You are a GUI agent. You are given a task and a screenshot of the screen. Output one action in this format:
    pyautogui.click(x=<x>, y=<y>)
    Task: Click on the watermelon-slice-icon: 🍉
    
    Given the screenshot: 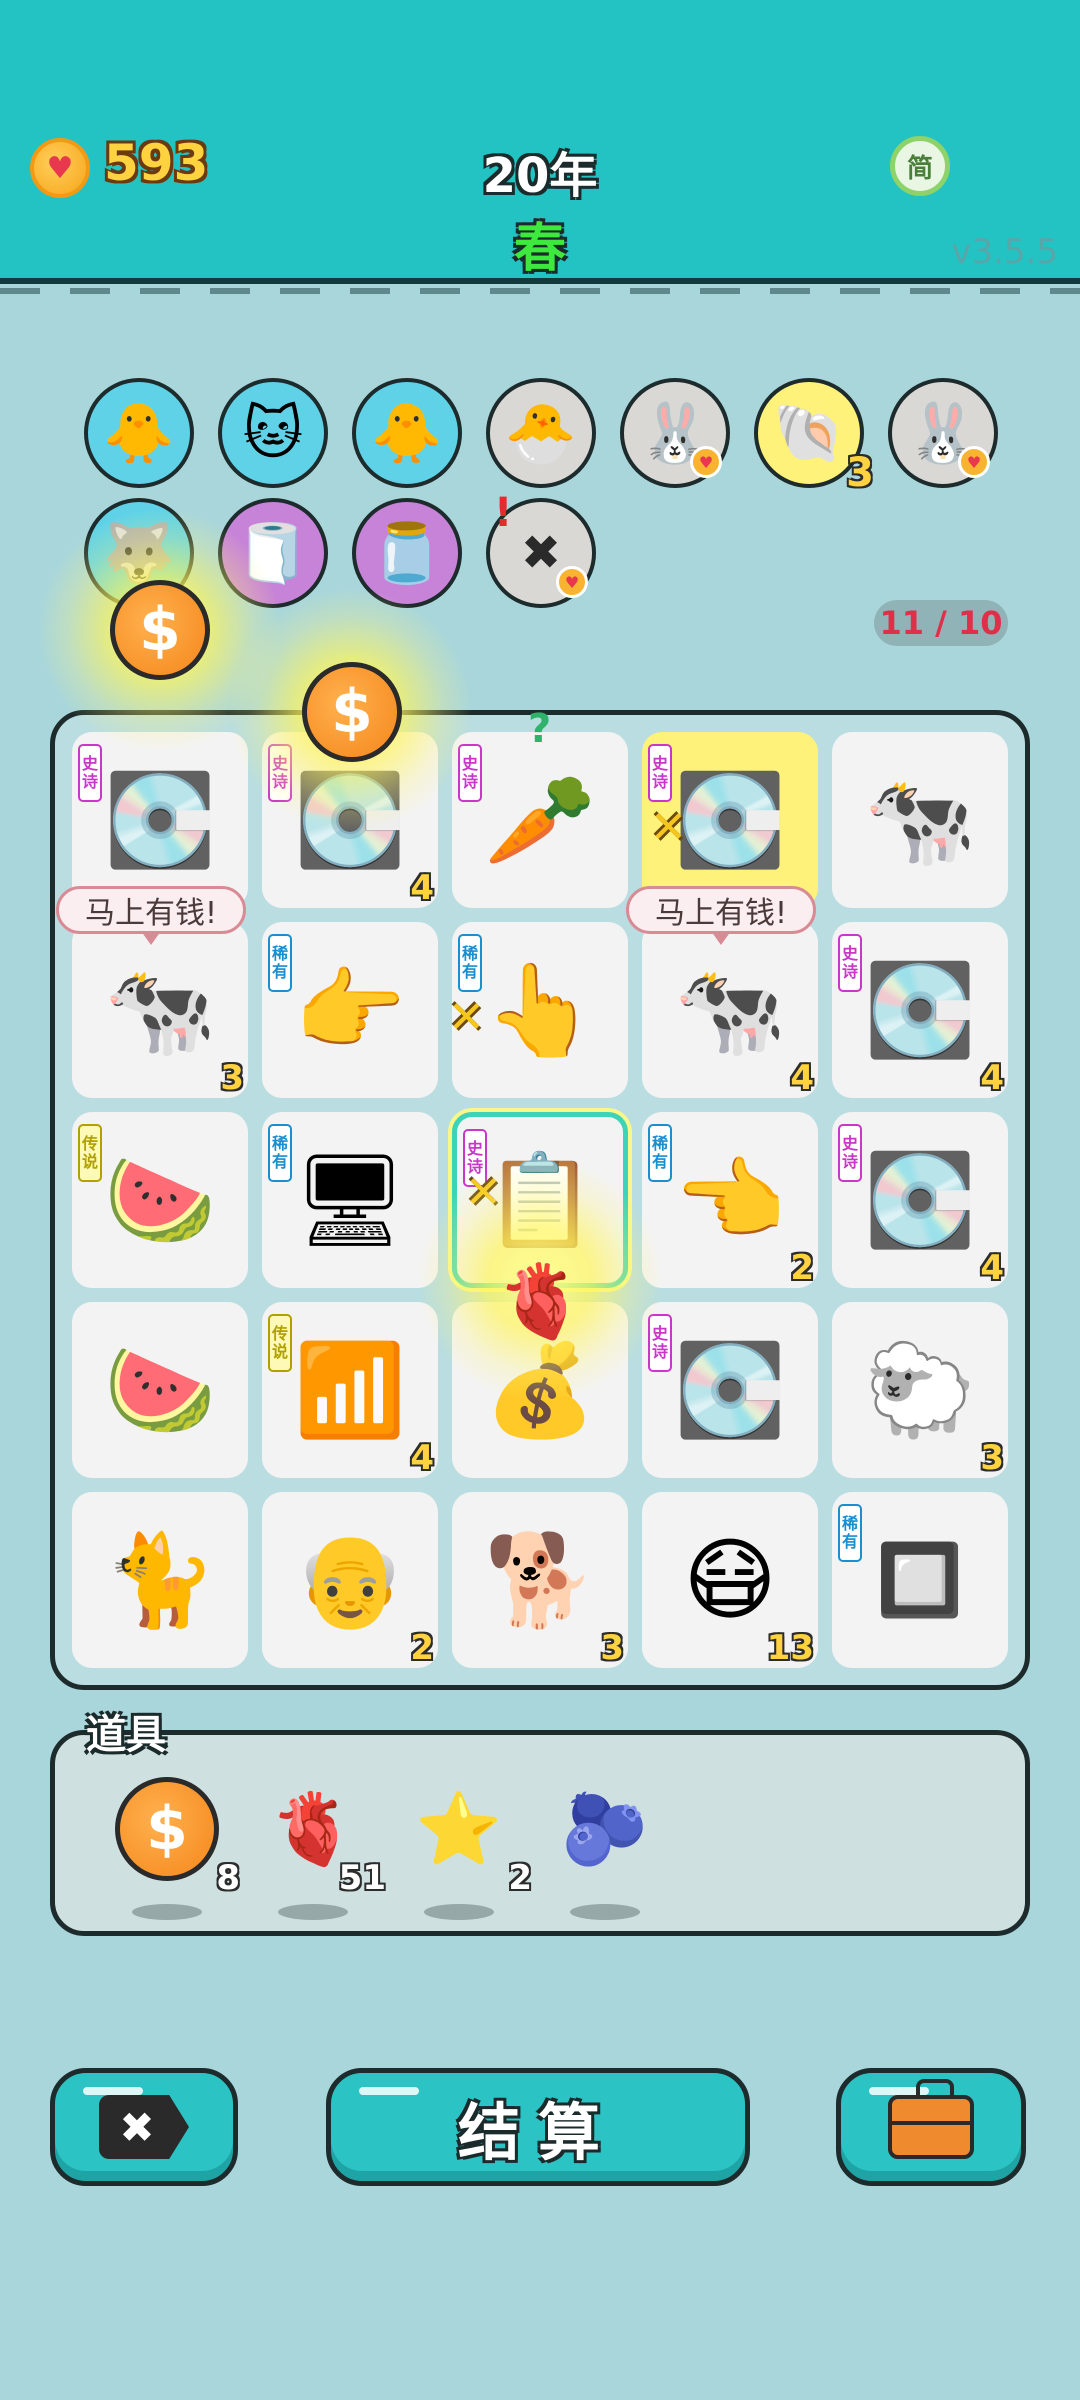 What is the action you would take?
    pyautogui.click(x=160, y=1390)
    